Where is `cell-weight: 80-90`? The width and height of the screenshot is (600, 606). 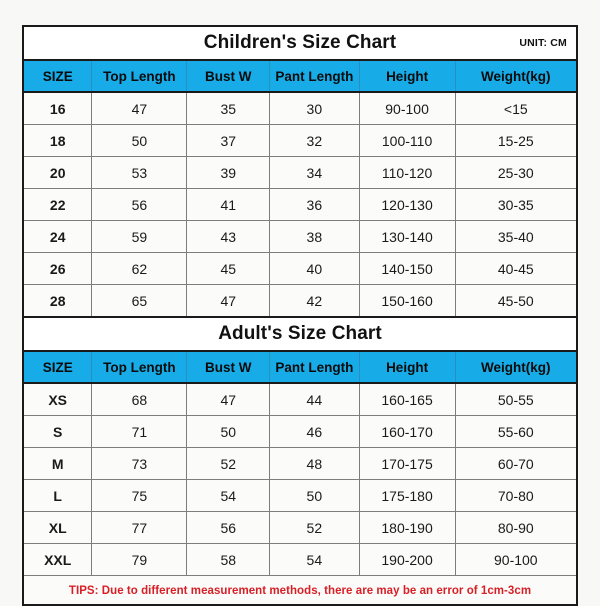 cell-weight: 80-90 is located at coordinates (515, 527).